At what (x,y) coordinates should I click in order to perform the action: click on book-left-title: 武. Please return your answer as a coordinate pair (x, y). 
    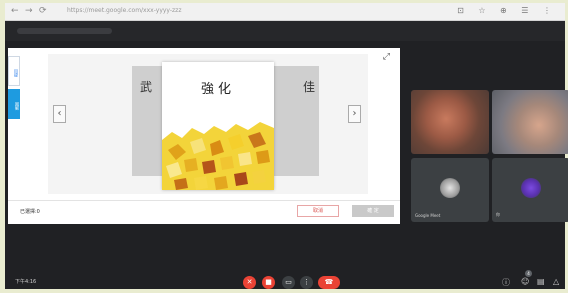
    Looking at the image, I should click on (146, 87).